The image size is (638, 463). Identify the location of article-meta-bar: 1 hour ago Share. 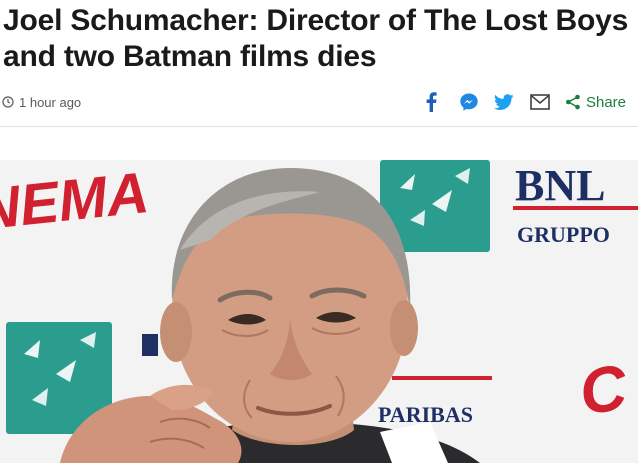
(319, 102).